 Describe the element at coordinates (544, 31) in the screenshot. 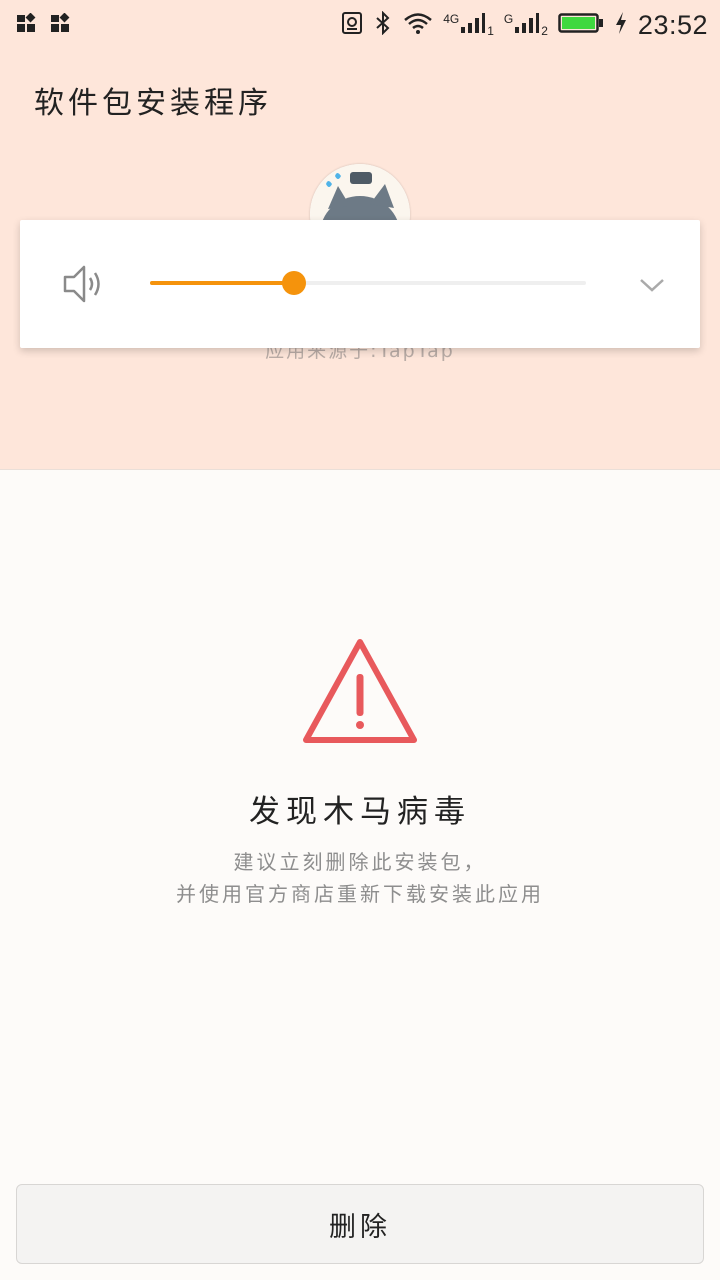

I see `sim-slot-2: 2` at that location.